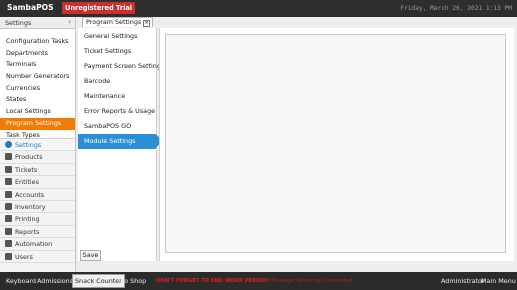  I want to click on nav-reports: Reports, so click(37, 232).